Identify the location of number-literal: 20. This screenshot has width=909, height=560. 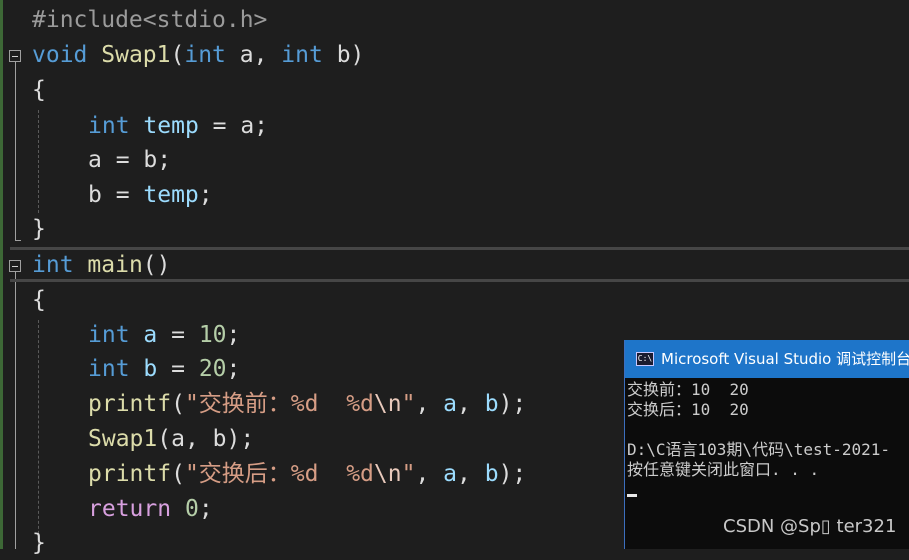
(212, 369).